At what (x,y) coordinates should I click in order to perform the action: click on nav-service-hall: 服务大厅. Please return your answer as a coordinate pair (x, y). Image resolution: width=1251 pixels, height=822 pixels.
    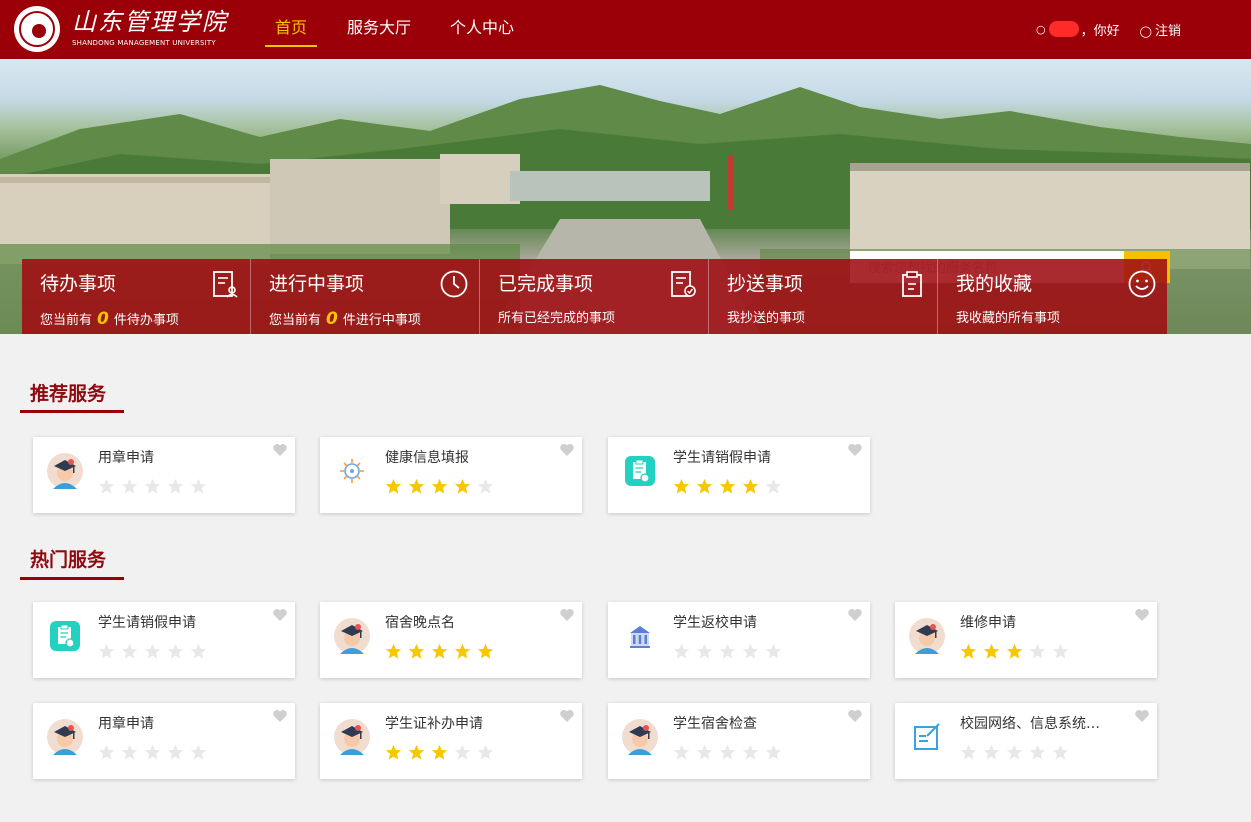
    Looking at the image, I should click on (379, 28).